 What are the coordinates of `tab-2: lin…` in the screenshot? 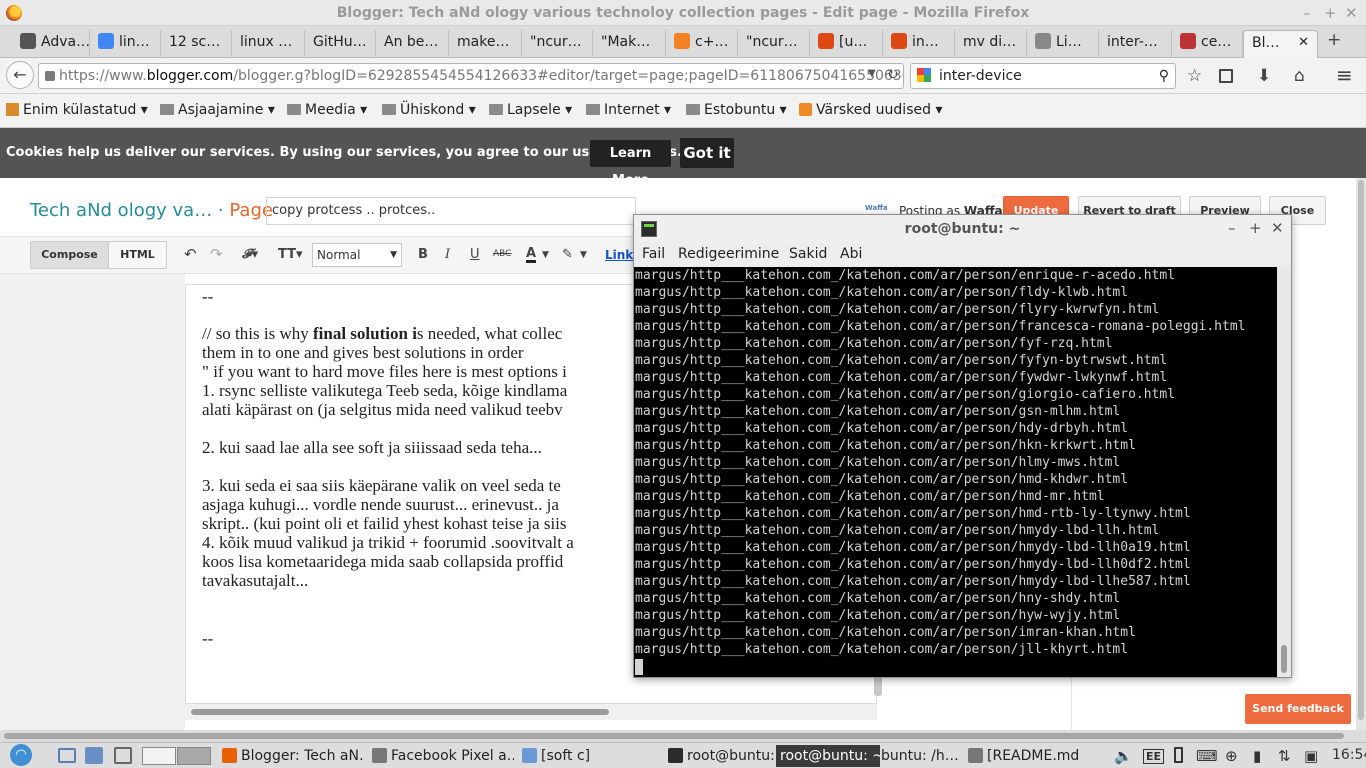 It's located at (125, 44).